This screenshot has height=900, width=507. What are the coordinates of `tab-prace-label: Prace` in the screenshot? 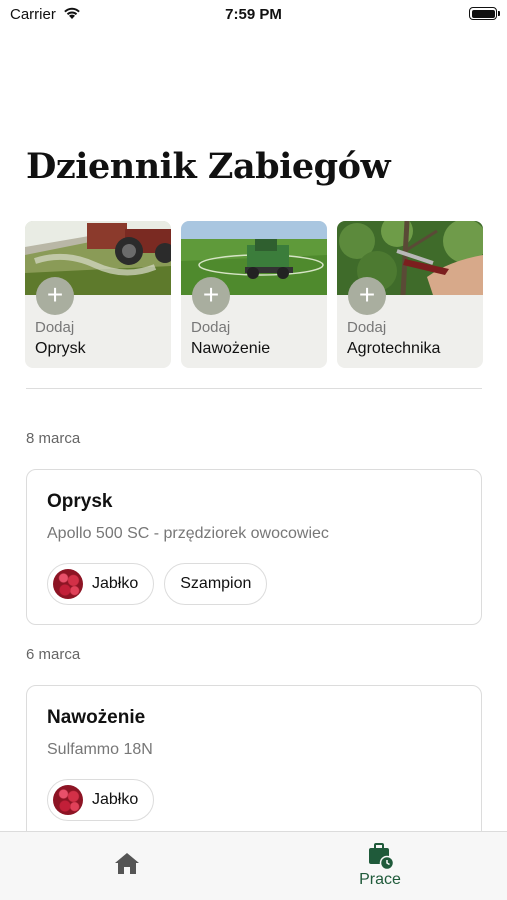 It's located at (380, 879).